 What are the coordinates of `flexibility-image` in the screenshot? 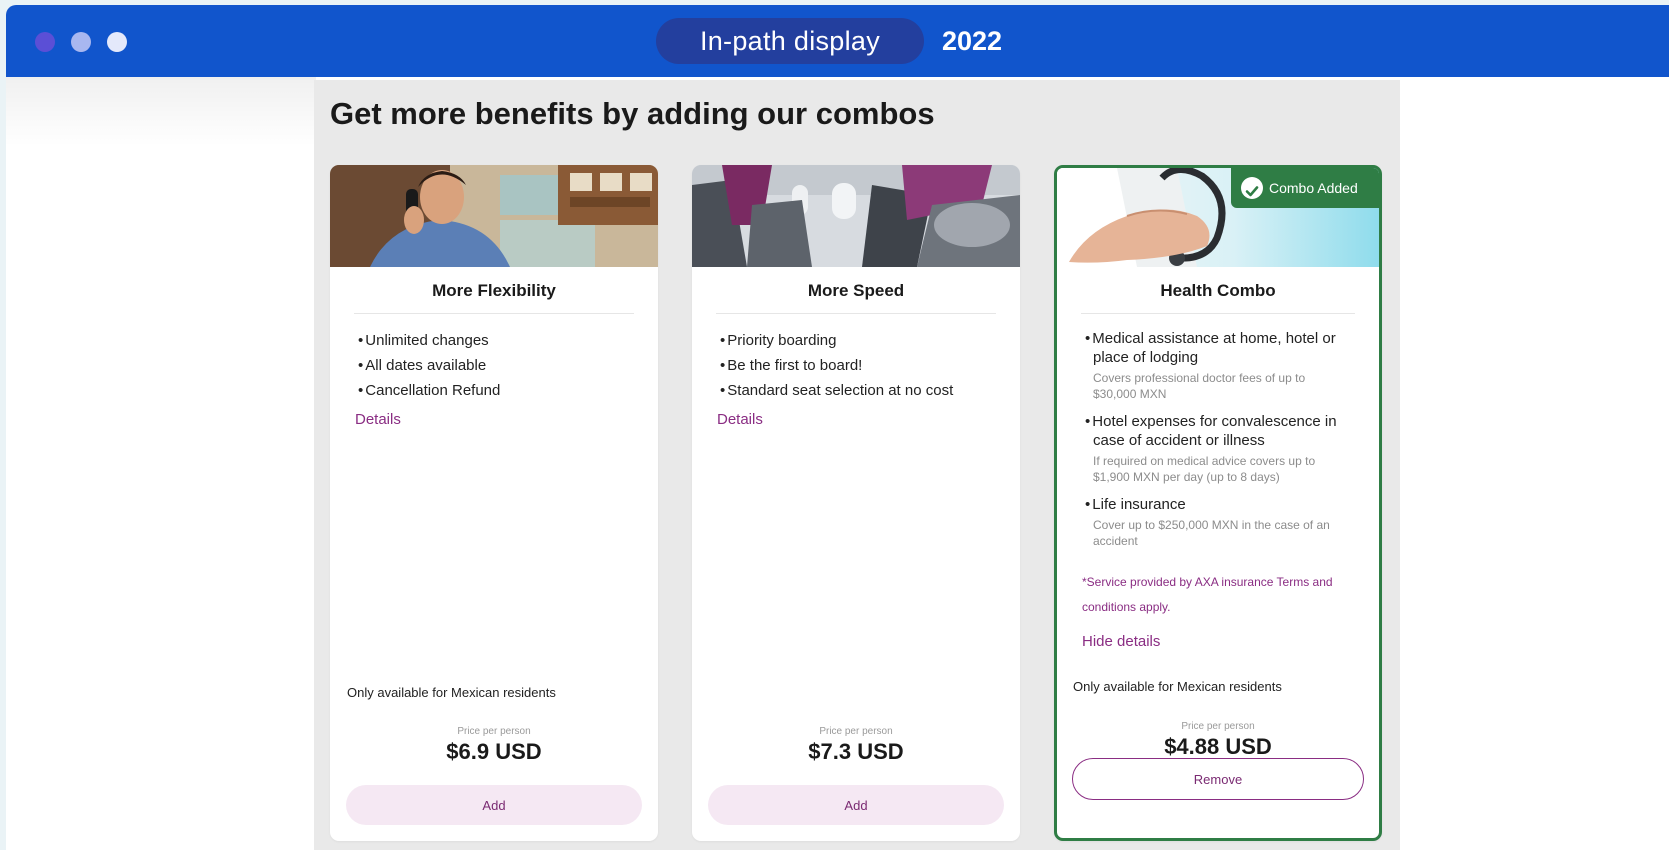 It's located at (494, 216).